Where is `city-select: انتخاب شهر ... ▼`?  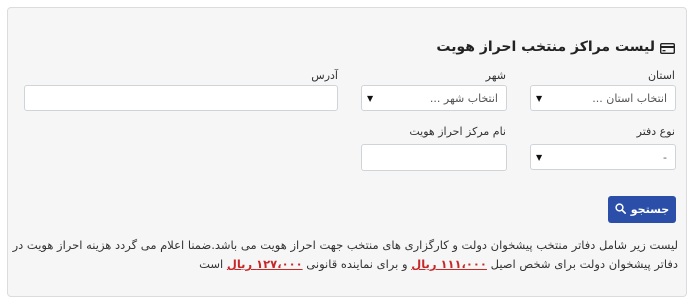 city-select: انتخاب شهر ... ▼ is located at coordinates (434, 98).